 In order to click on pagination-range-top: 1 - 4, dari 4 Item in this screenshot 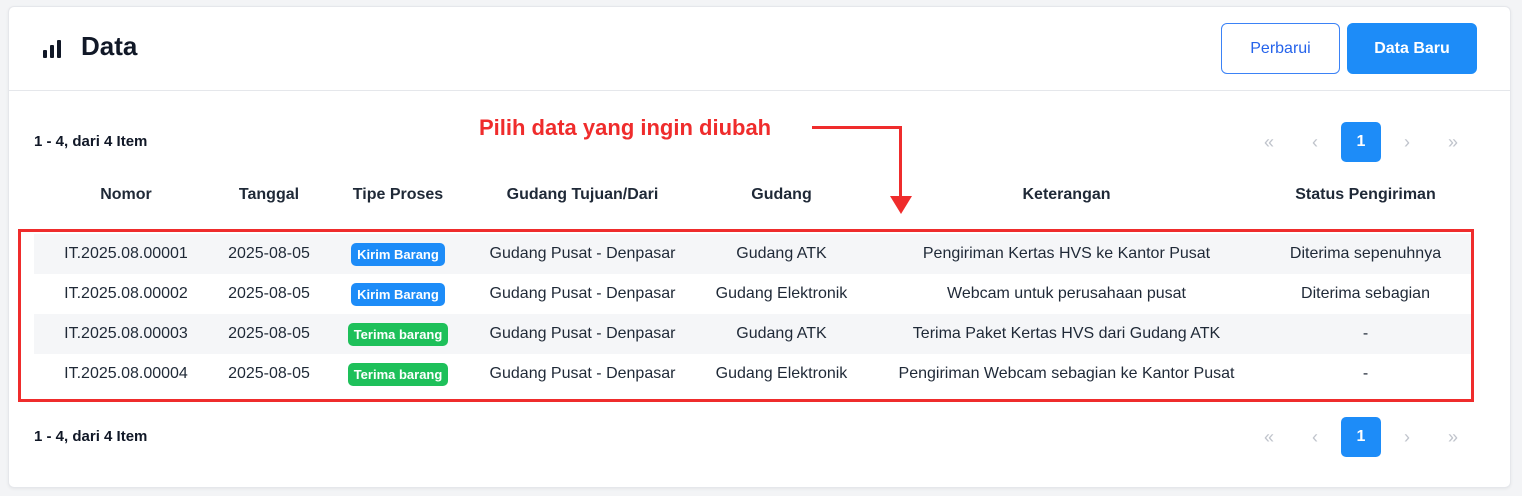, I will do `click(91, 141)`.